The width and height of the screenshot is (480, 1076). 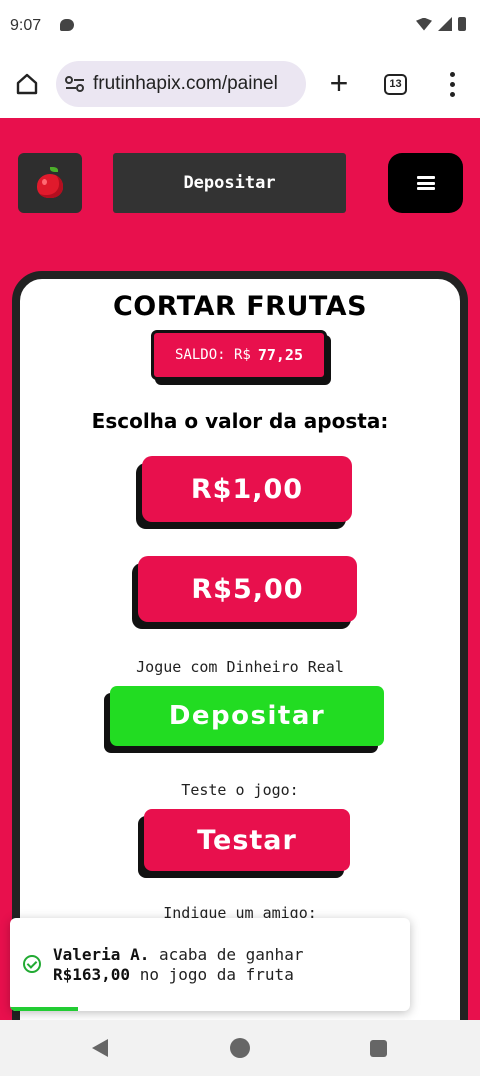 I want to click on new-tab-button: +, so click(x=339, y=84).